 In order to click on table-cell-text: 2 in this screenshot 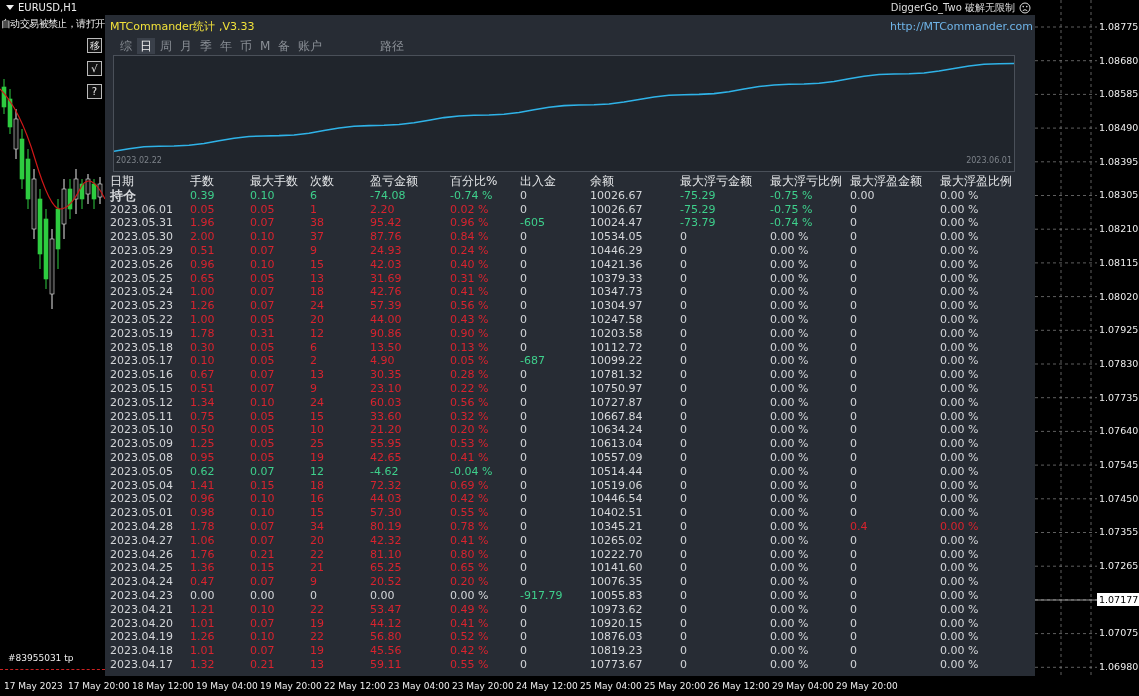, I will do `click(314, 361)`.